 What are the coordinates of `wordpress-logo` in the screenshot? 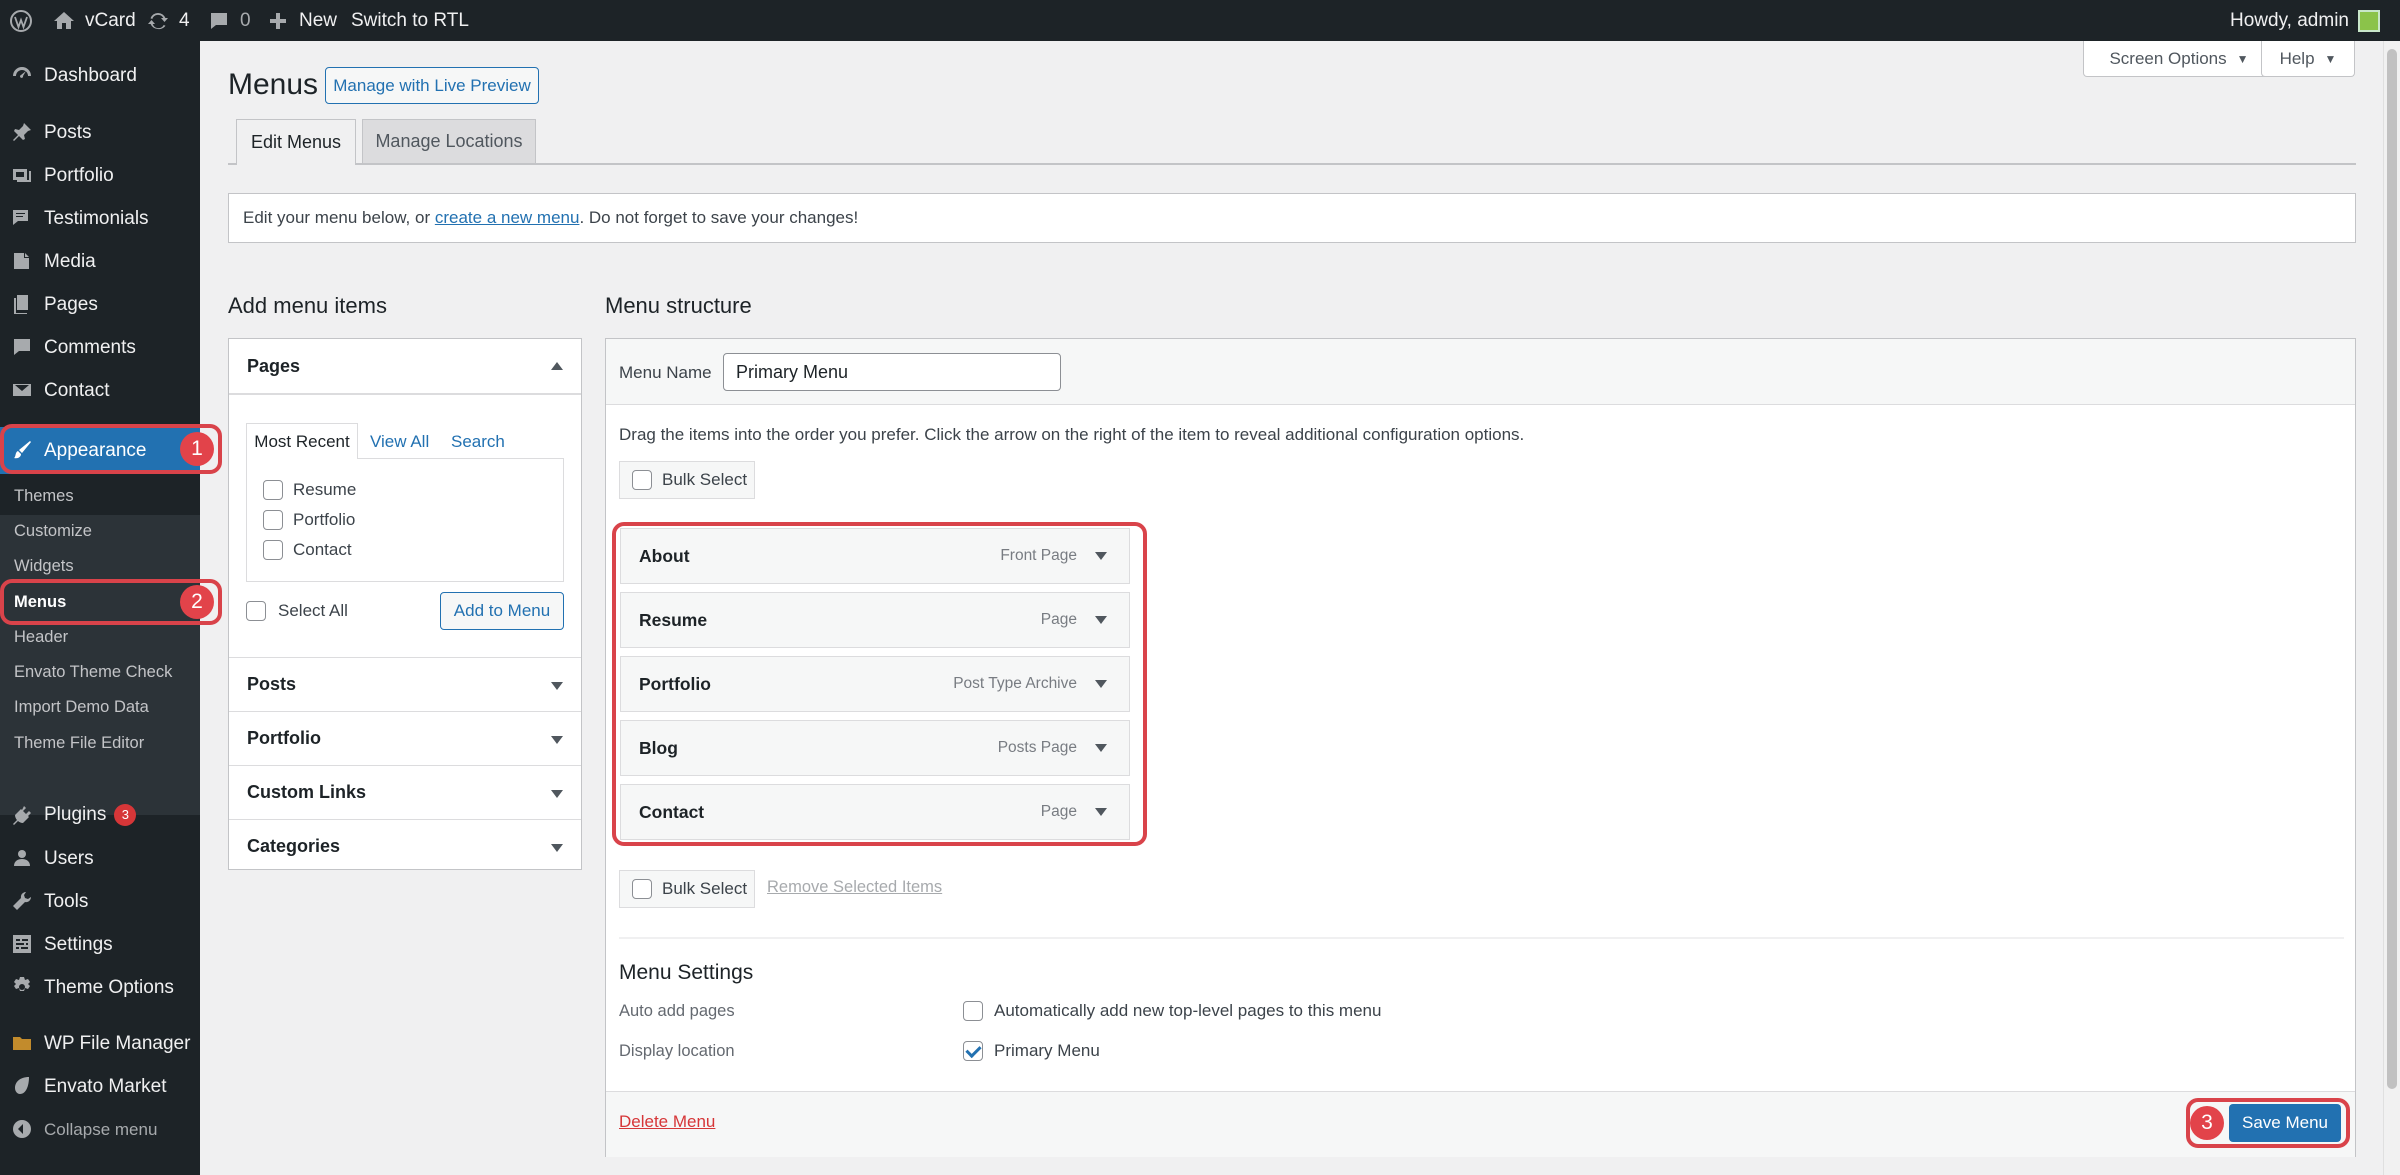 It's located at (21, 20).